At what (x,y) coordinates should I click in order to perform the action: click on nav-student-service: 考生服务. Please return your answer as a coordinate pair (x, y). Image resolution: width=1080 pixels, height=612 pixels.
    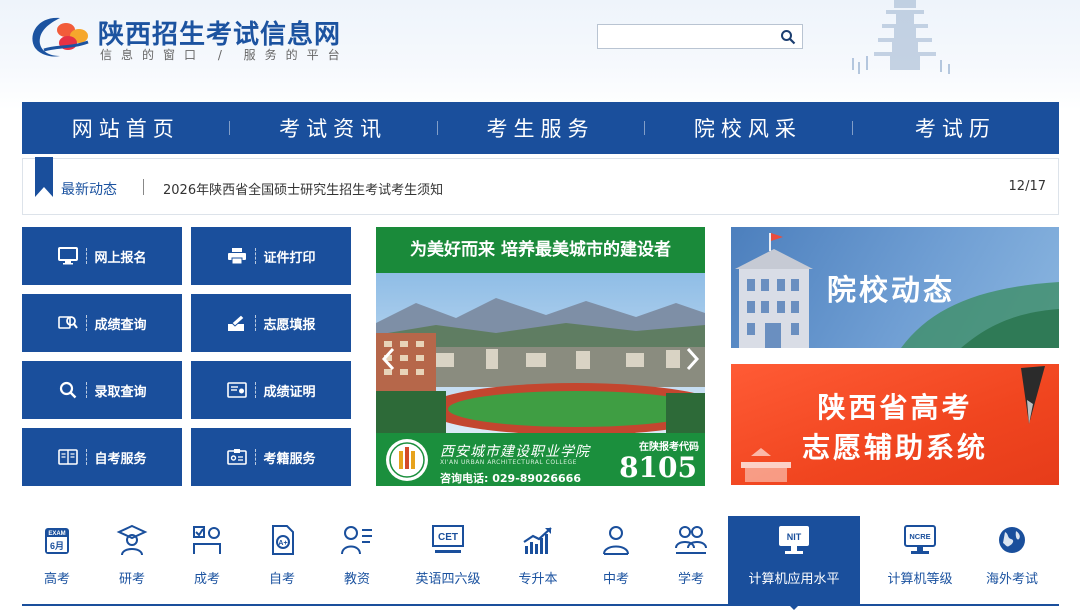
    Looking at the image, I should click on (540, 128).